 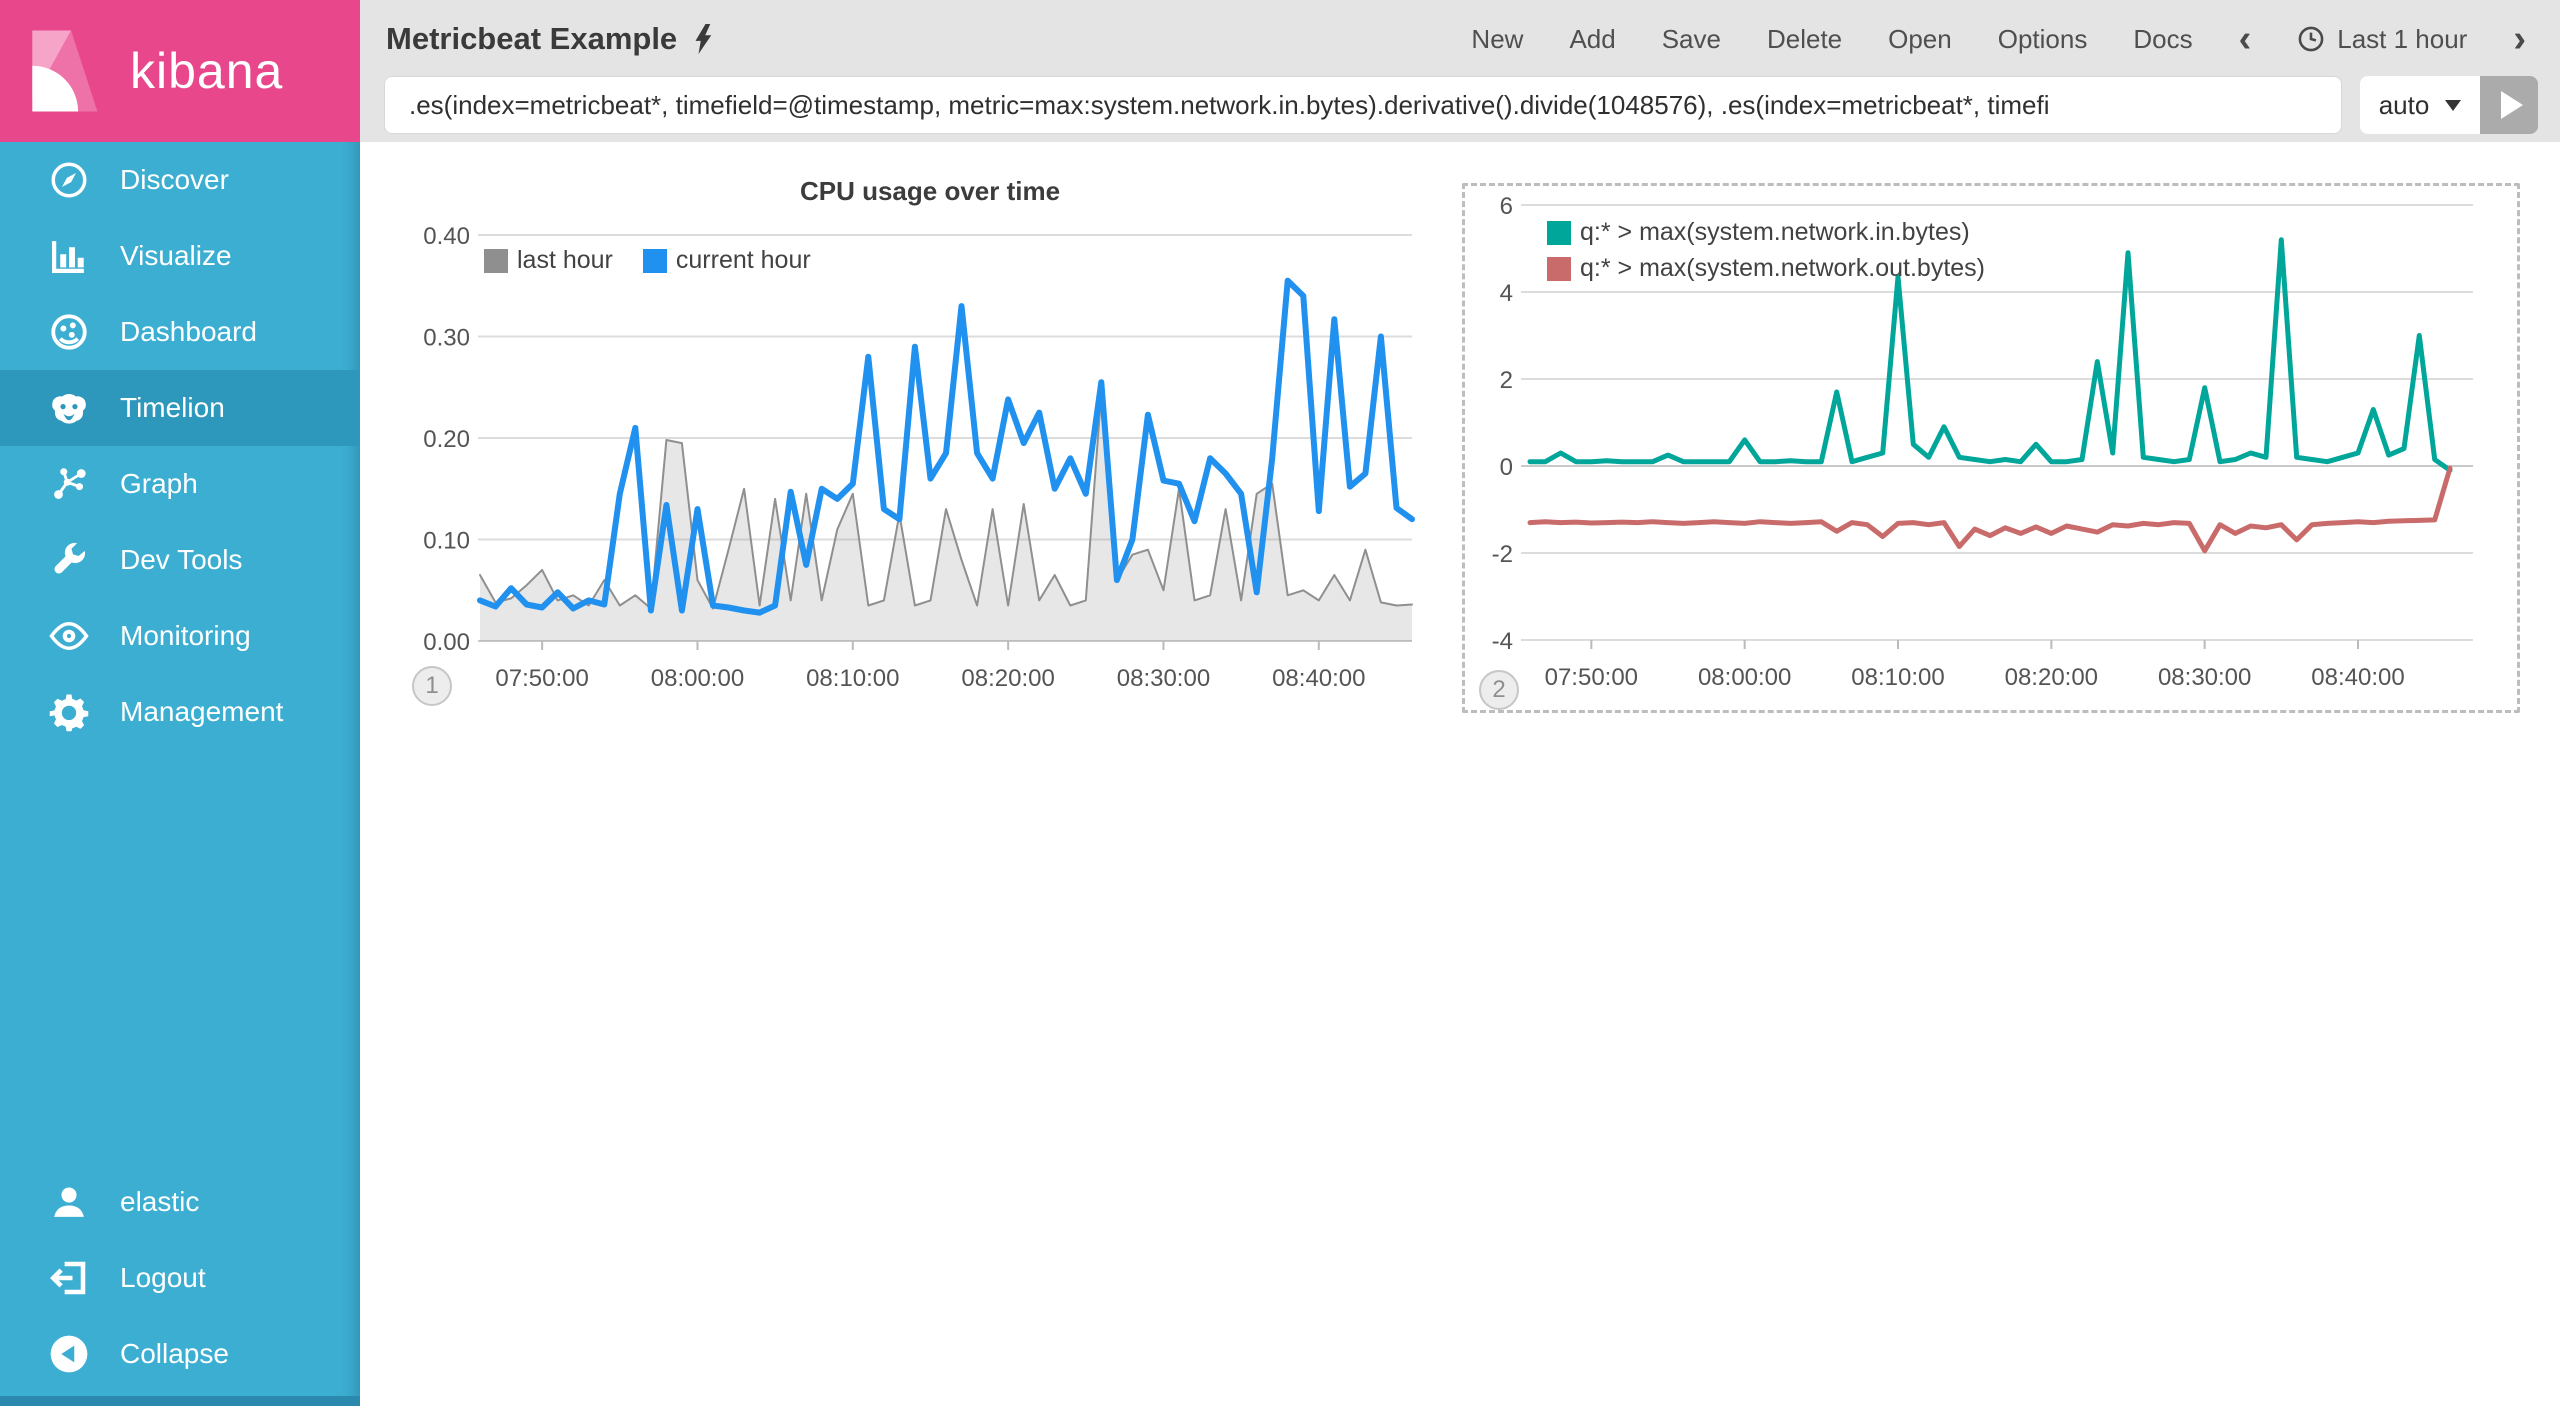 I want to click on chart-title: CPU usage over time, so click(x=930, y=191).